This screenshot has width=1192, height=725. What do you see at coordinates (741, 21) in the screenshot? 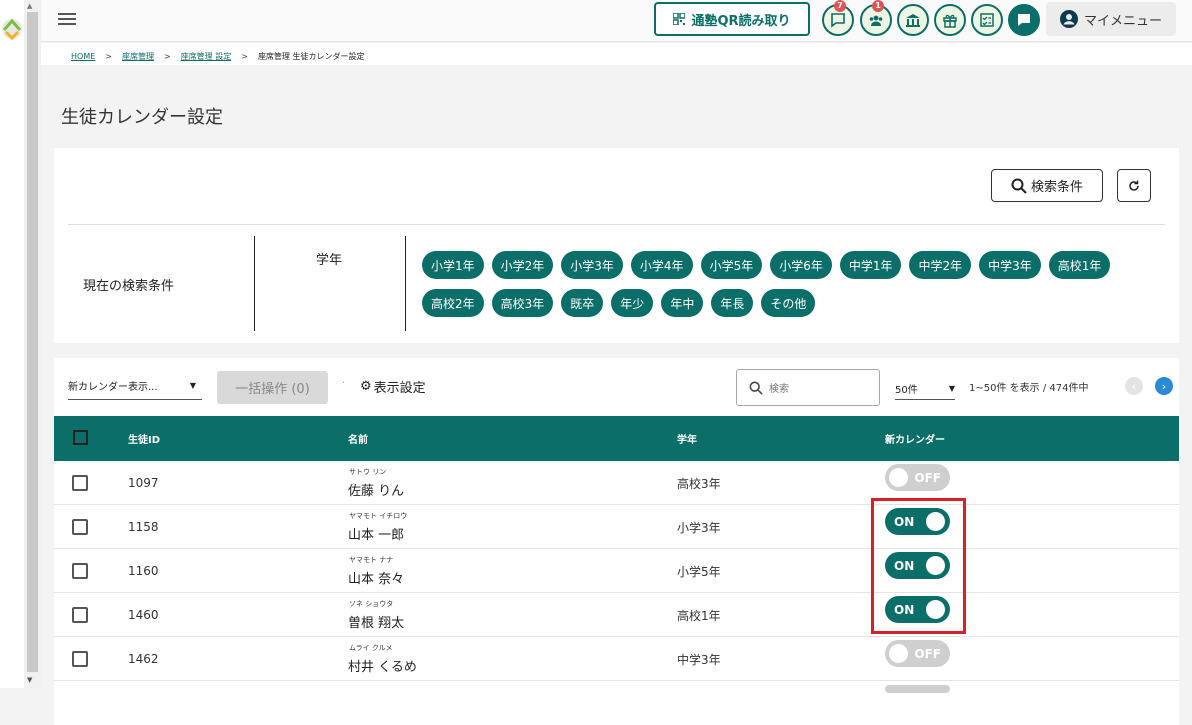
I see `qr-scan-label: 通塾QR読み取り` at bounding box center [741, 21].